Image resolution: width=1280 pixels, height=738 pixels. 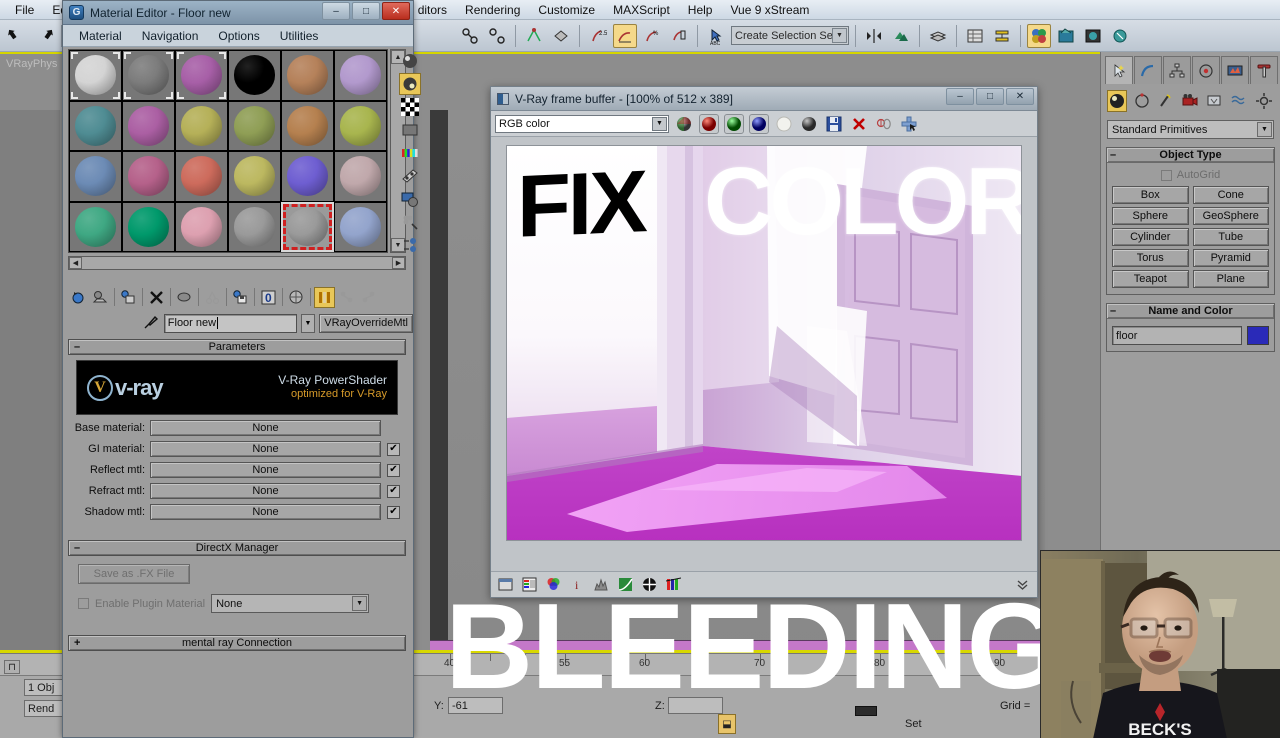 I want to click on autogrid-checkbox, so click(x=1166, y=175).